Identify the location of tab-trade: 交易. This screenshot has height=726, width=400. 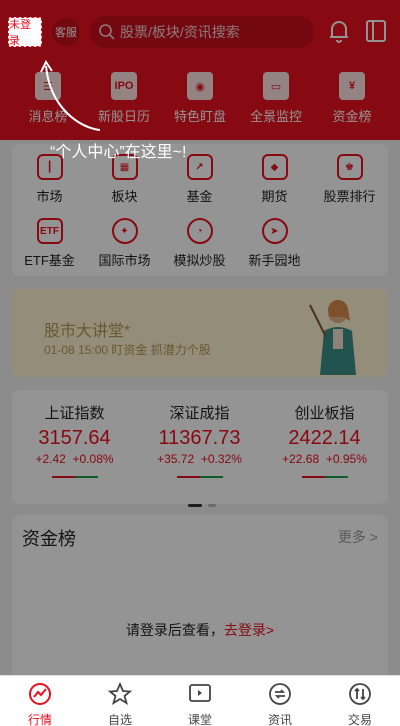
(360, 704).